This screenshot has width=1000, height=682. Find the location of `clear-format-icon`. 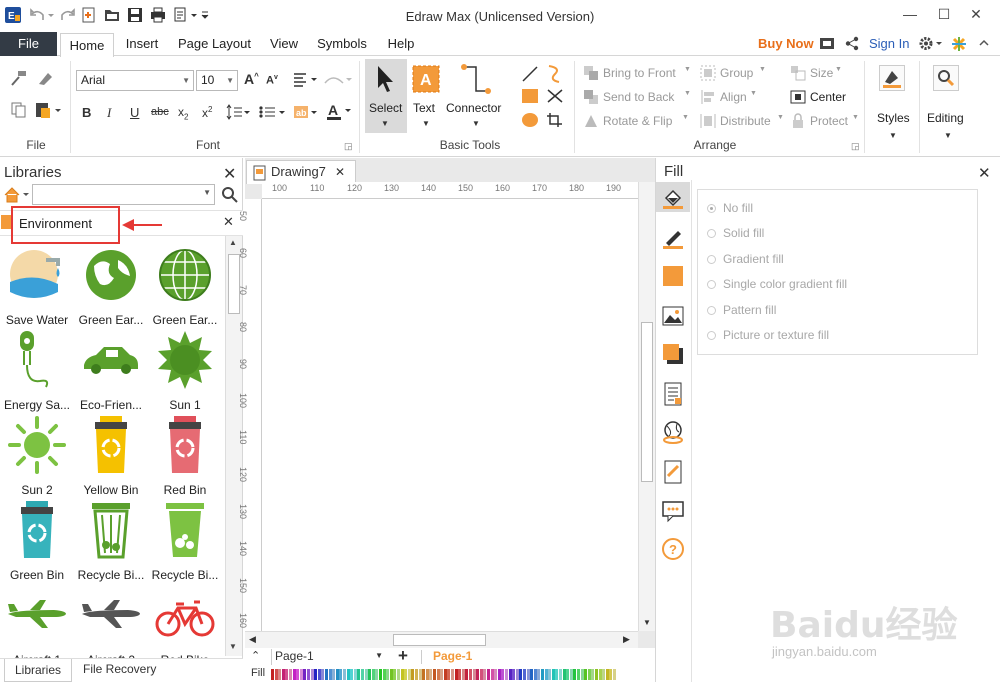

clear-format-icon is located at coordinates (45, 78).